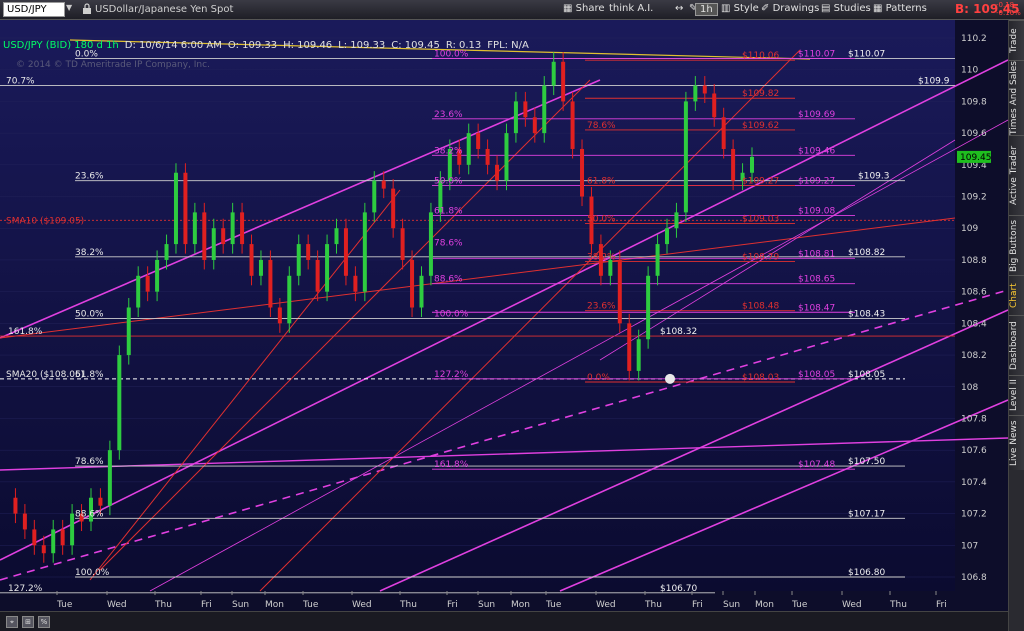 The image size is (1024, 631). What do you see at coordinates (72, 10) in the screenshot?
I see `chevron-down-icon: ▼` at bounding box center [72, 10].